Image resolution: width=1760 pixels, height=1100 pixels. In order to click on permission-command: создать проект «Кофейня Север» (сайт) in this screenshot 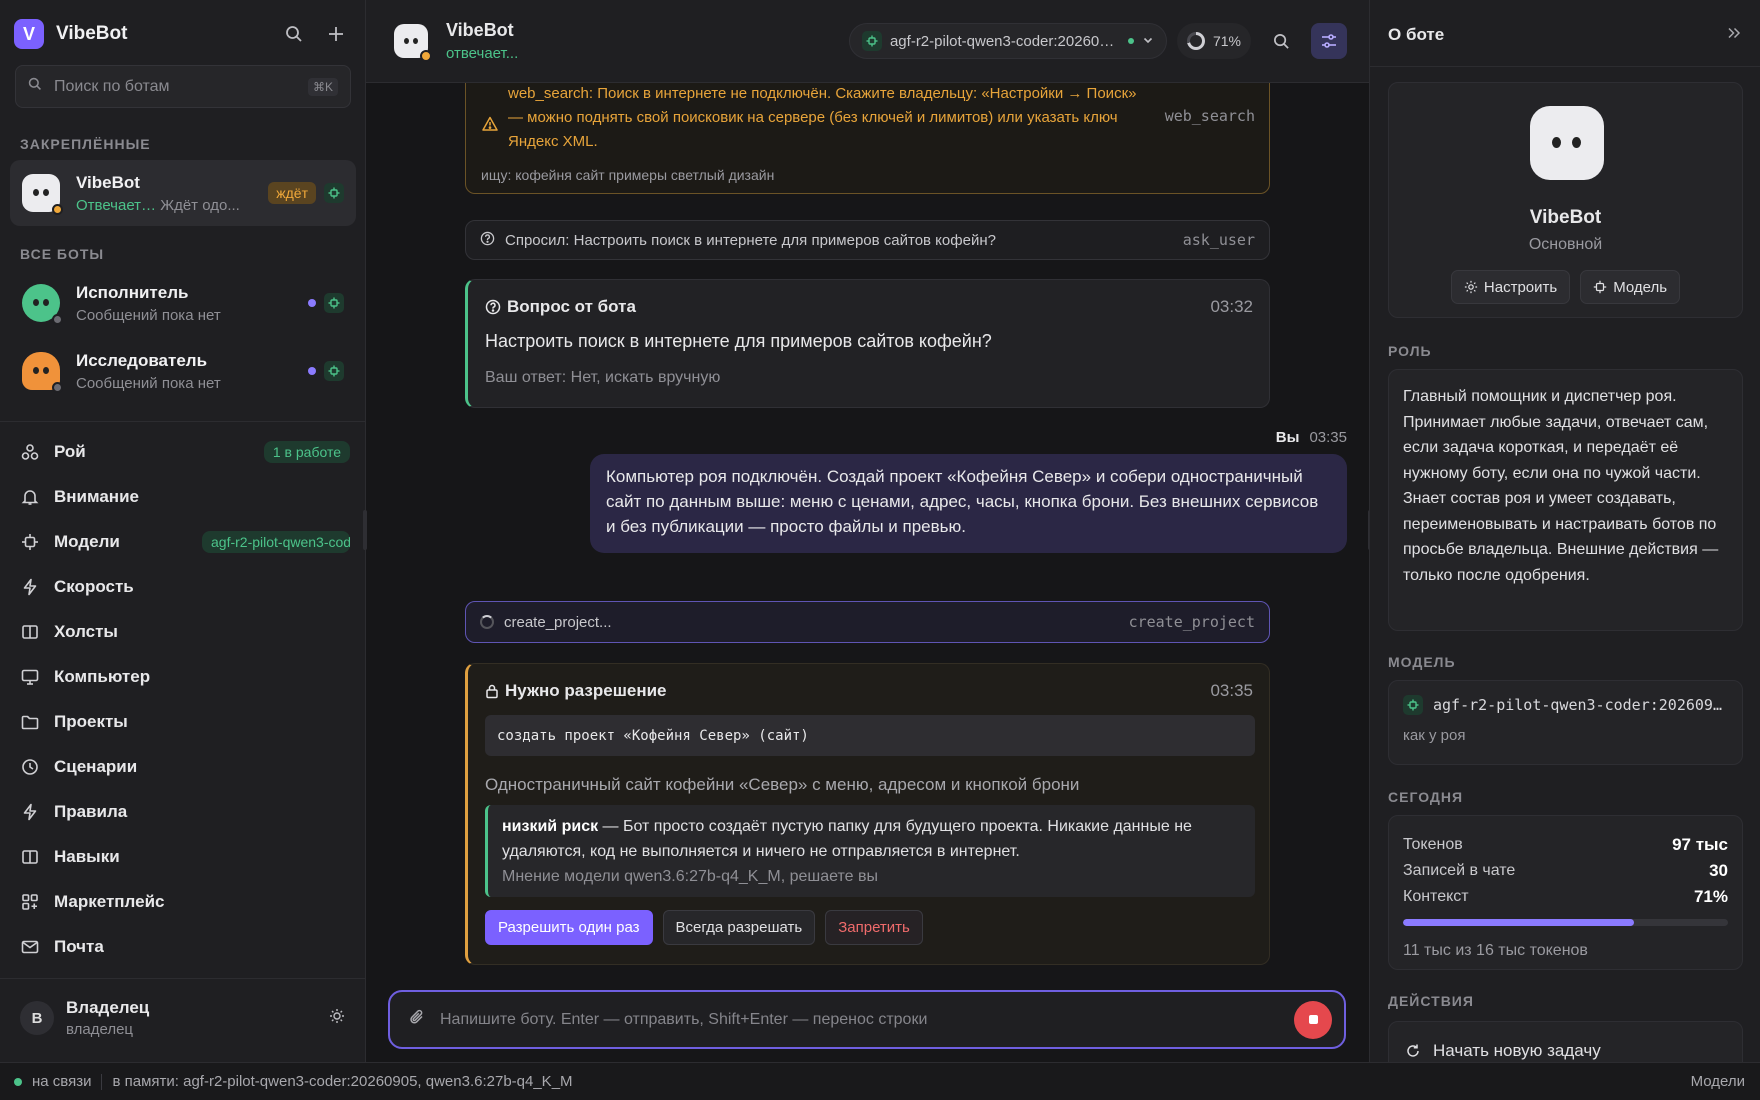, I will do `click(870, 735)`.